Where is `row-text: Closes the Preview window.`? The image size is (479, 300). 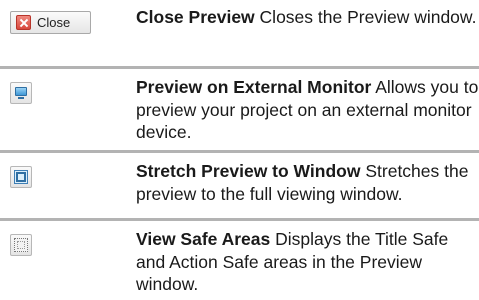
row-text: Closes the Preview window. is located at coordinates (368, 17).